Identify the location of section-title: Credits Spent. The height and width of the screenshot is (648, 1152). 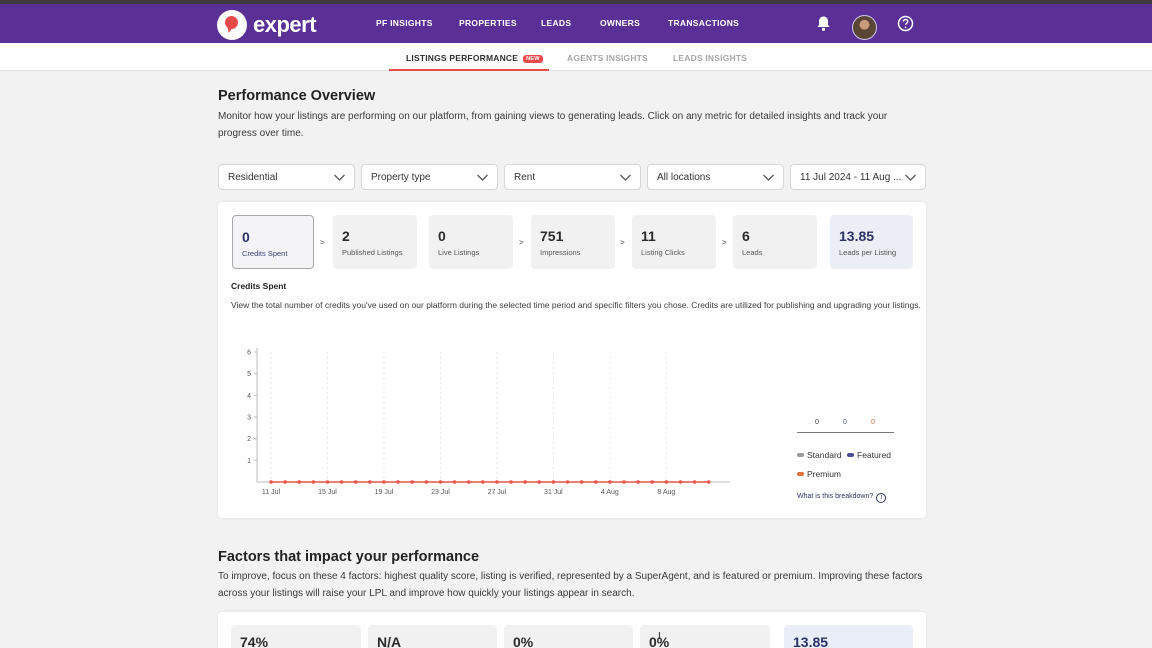
(259, 286).